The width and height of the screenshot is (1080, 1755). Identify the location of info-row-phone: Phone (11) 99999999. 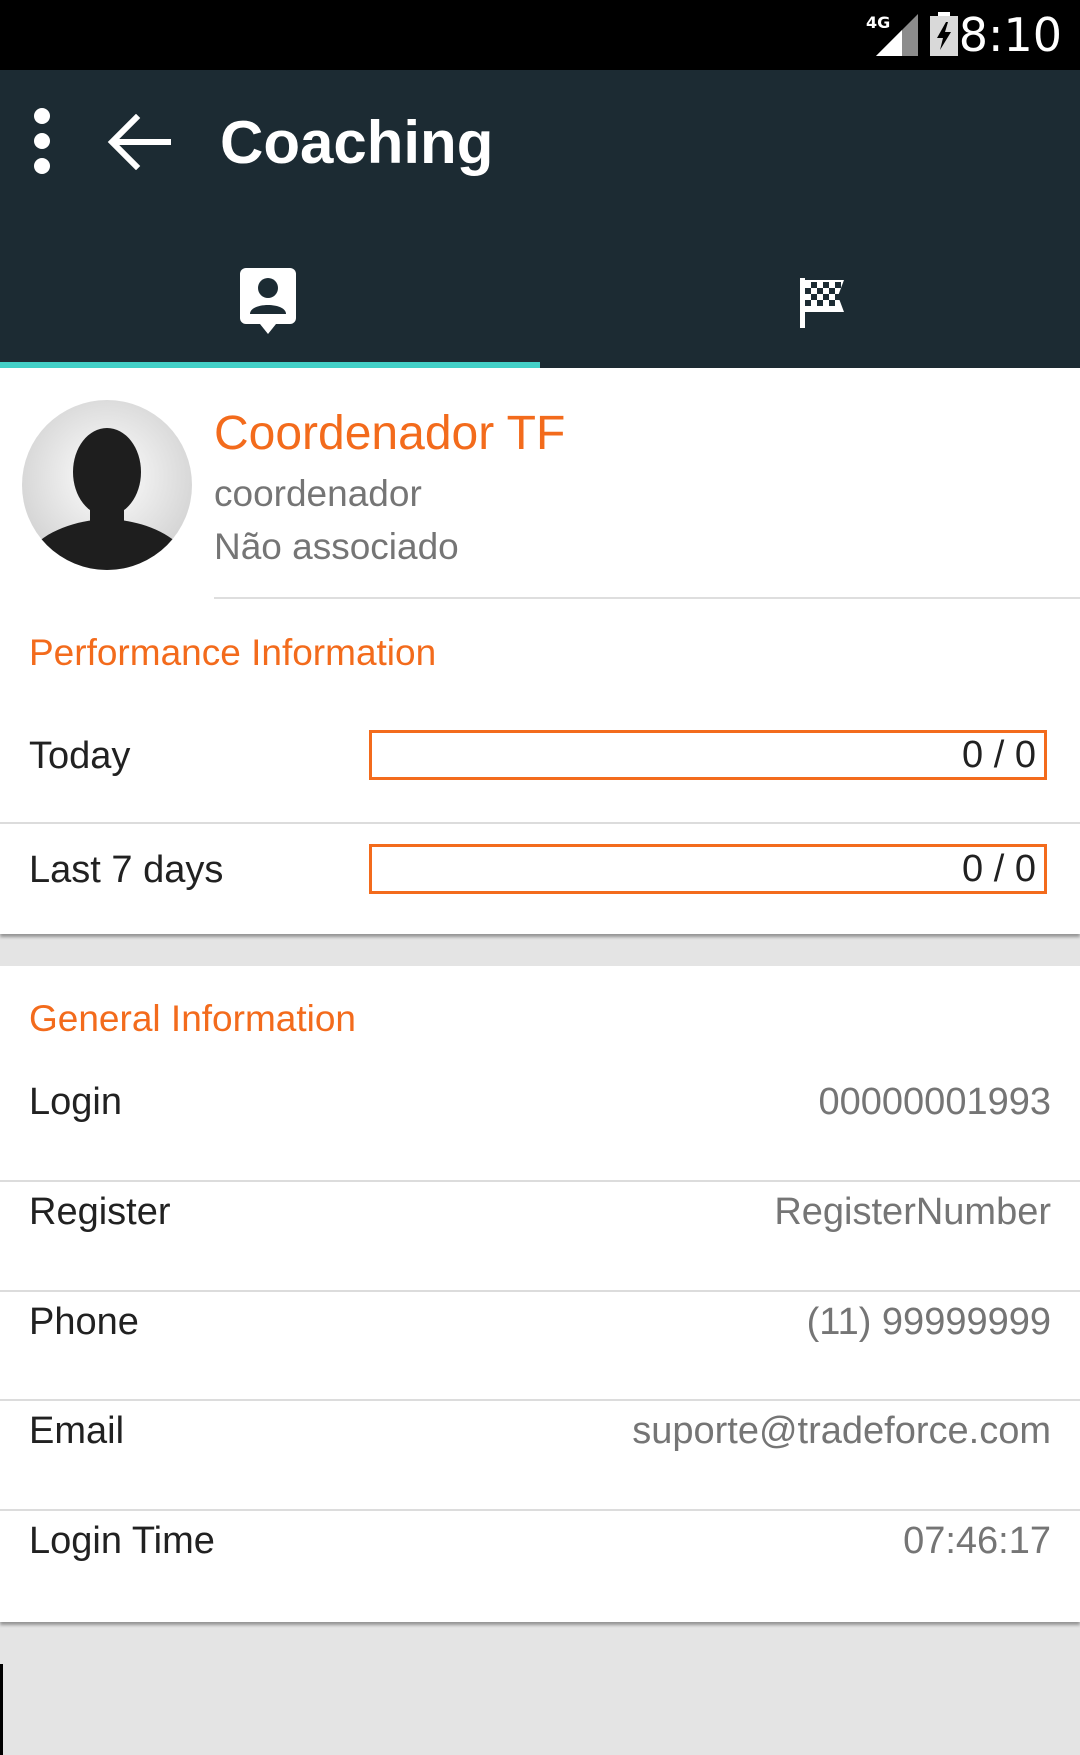
(540, 1322).